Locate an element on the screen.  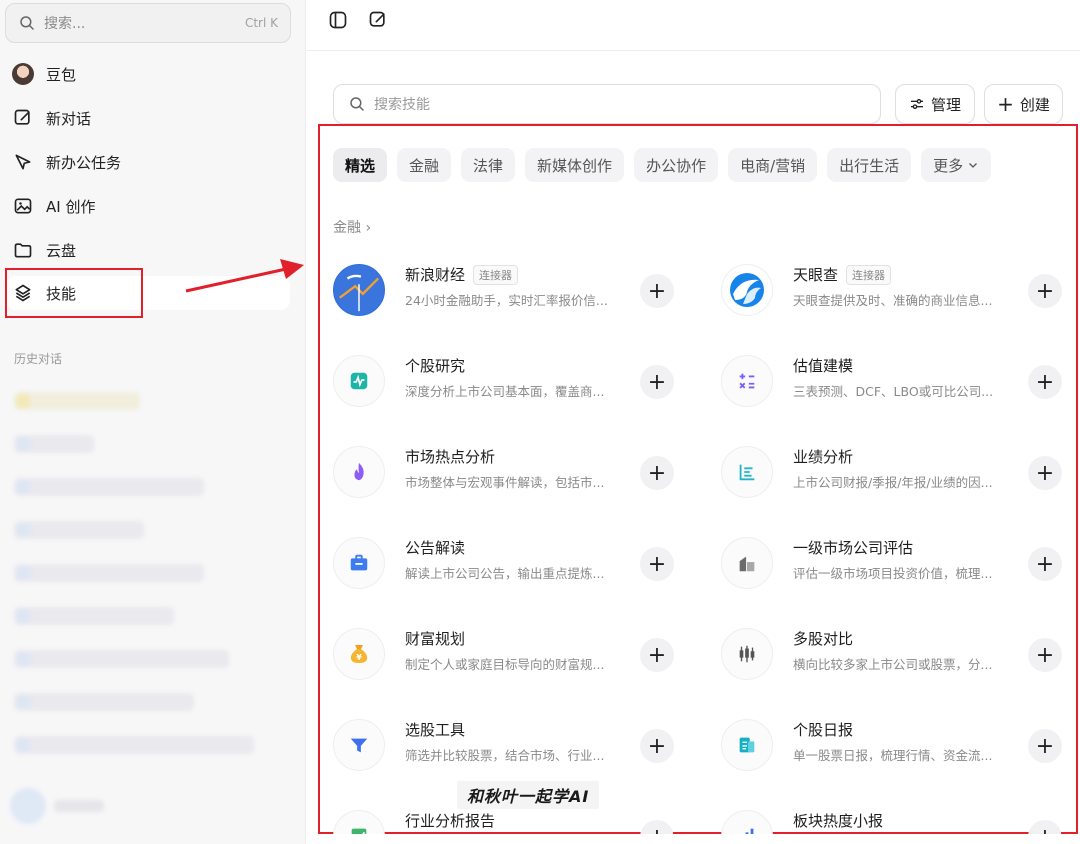
new-chat-icon is located at coordinates (378, 20).